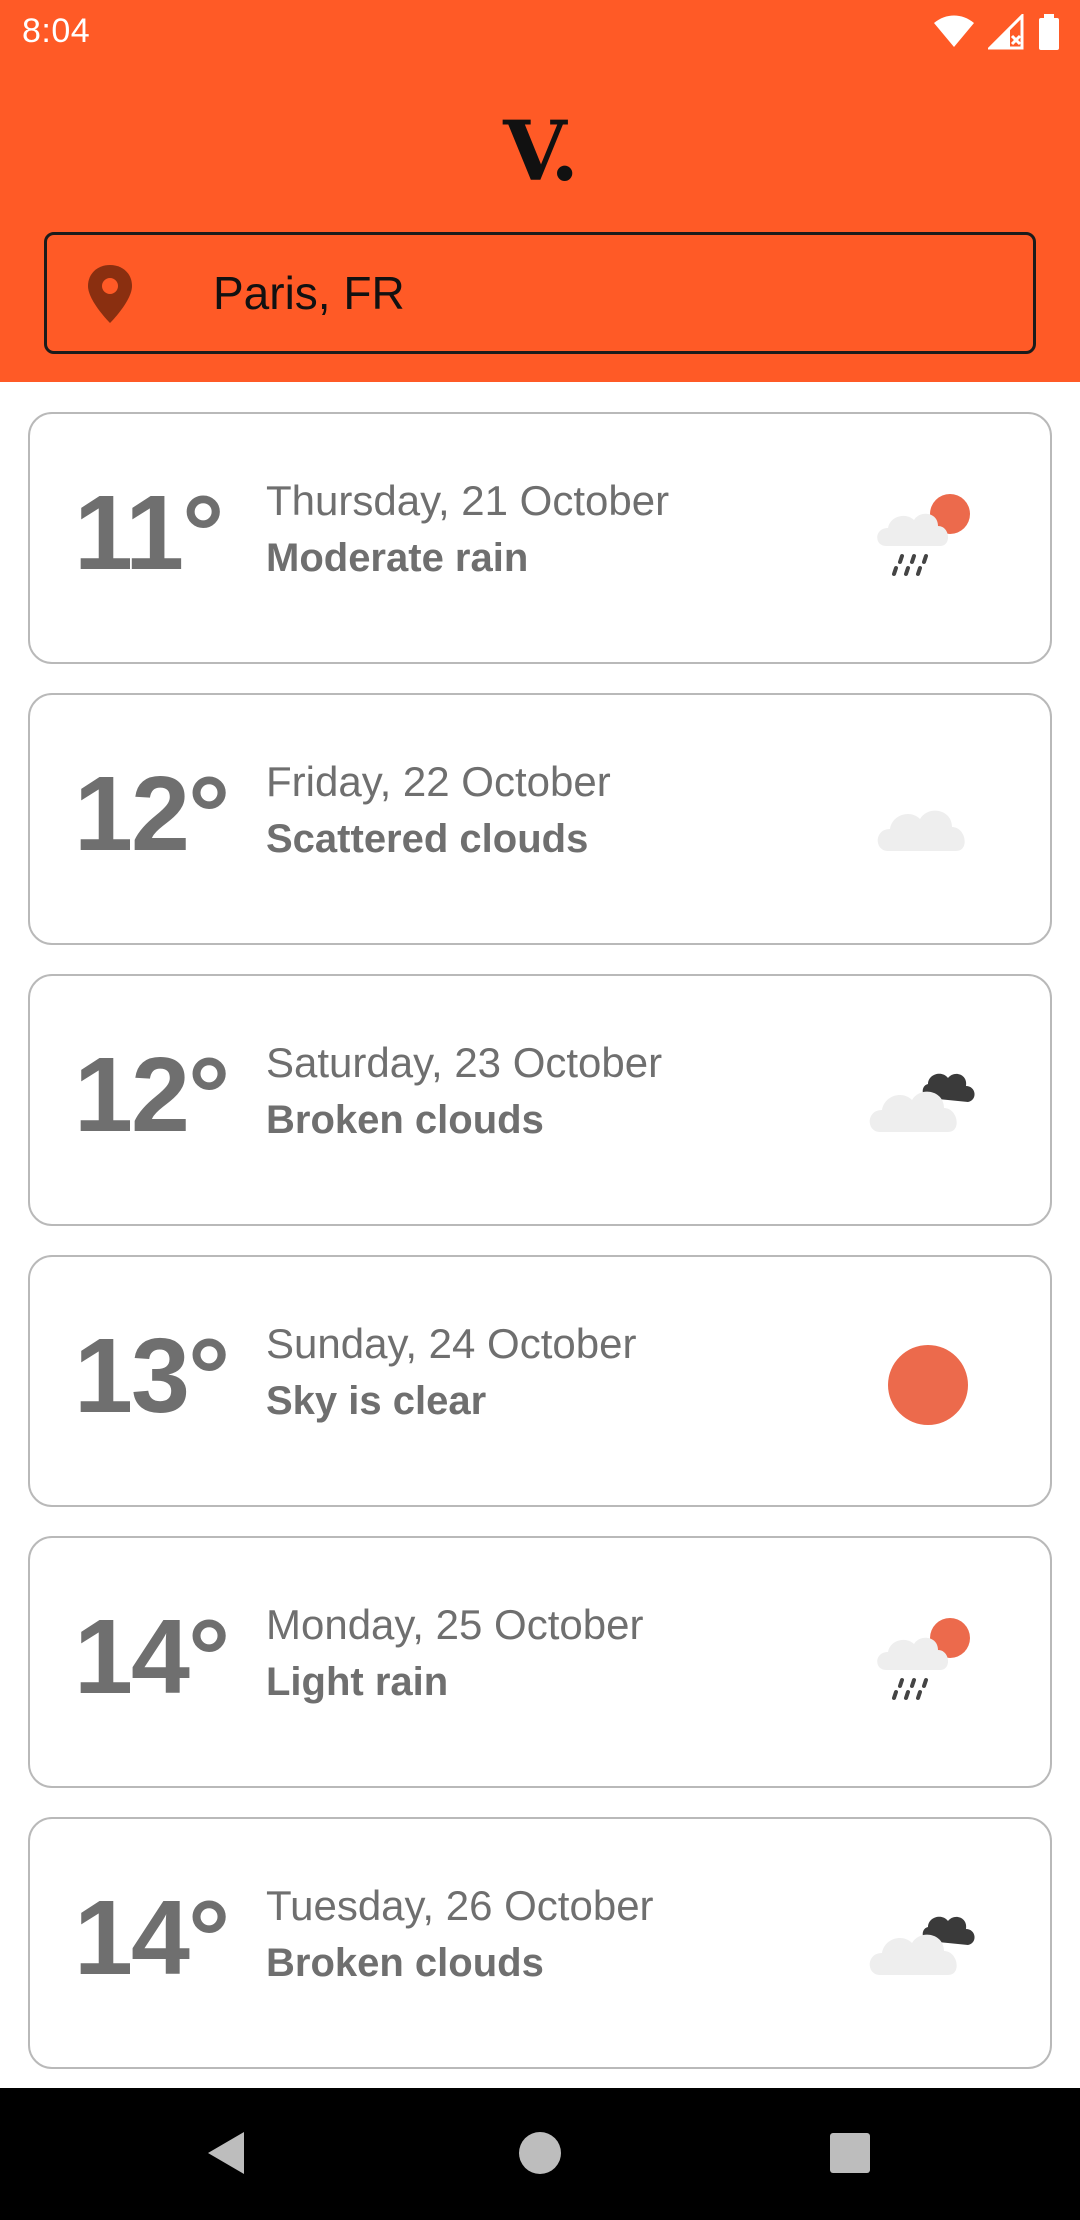 Image resolution: width=1080 pixels, height=2220 pixels. Describe the element at coordinates (427, 839) in the screenshot. I see `forecast-description: Scattered clouds` at that location.